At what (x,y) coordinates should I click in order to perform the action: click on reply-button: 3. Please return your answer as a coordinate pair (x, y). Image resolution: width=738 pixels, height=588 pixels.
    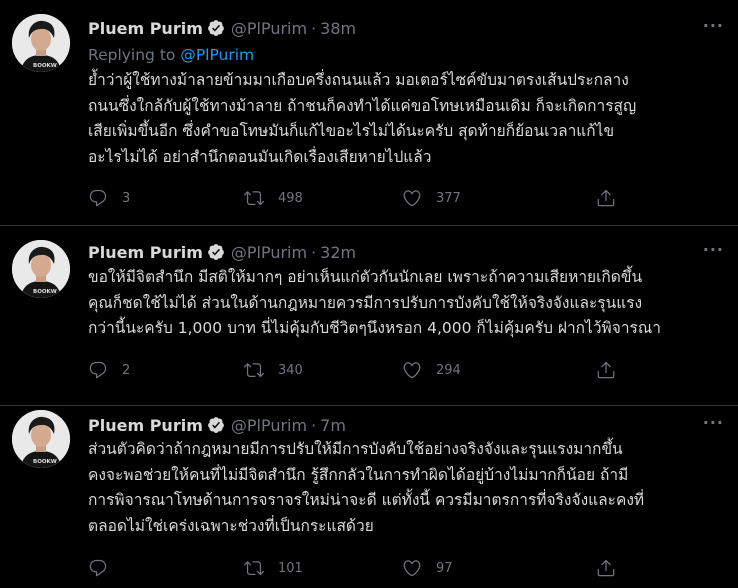
    Looking at the image, I should click on (109, 198).